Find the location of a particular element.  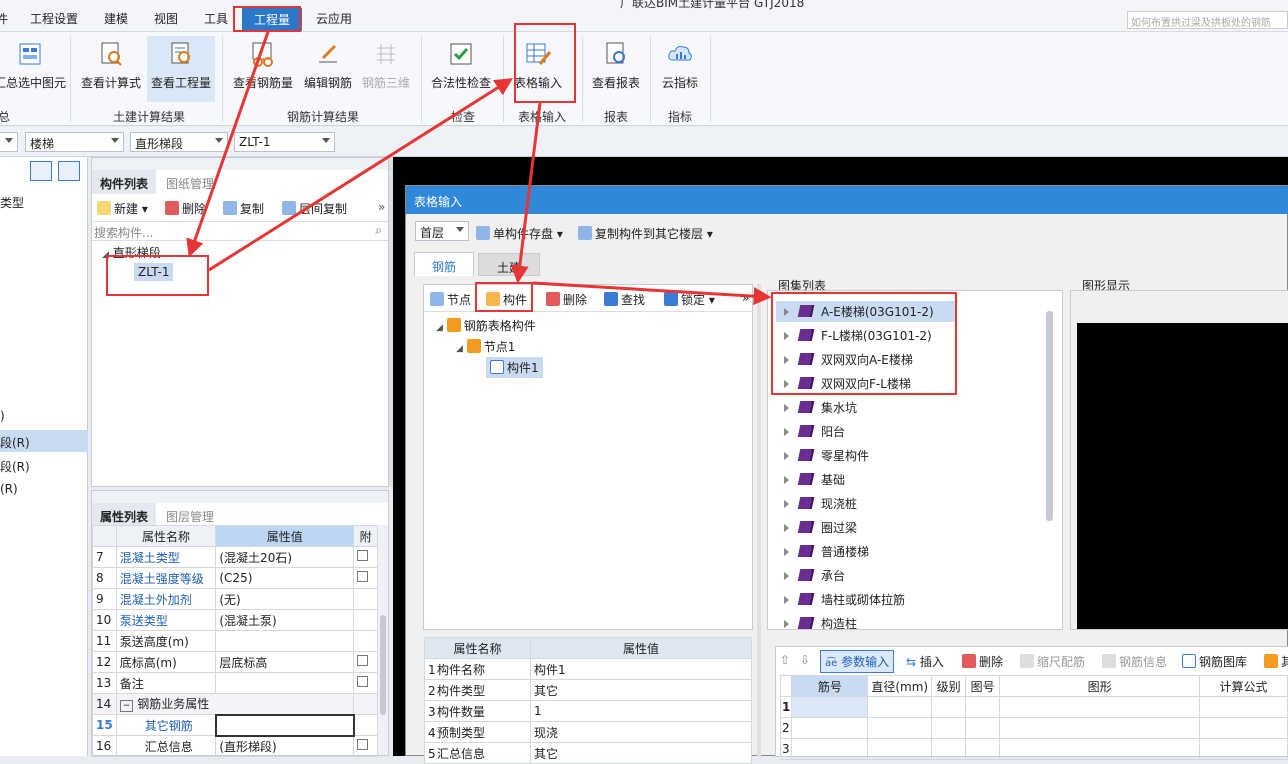

other-button: 其 is located at coordinates (1276, 661).